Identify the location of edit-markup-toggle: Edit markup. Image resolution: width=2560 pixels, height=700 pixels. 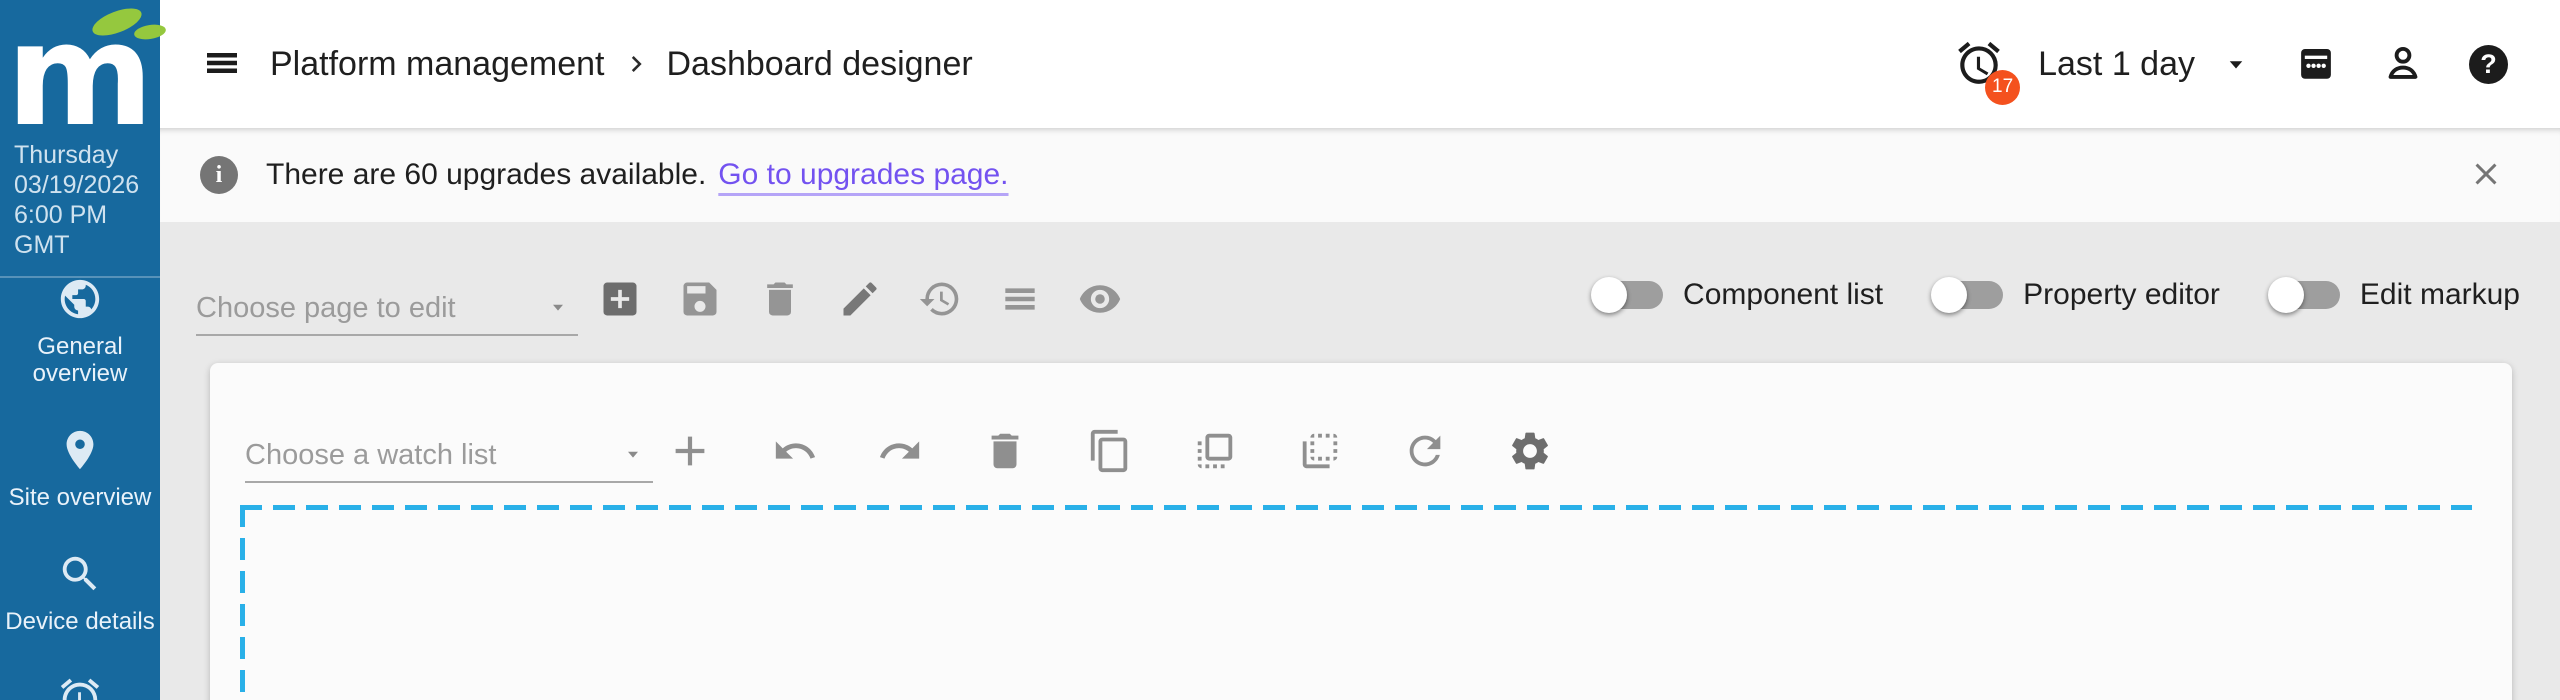
(2393, 295).